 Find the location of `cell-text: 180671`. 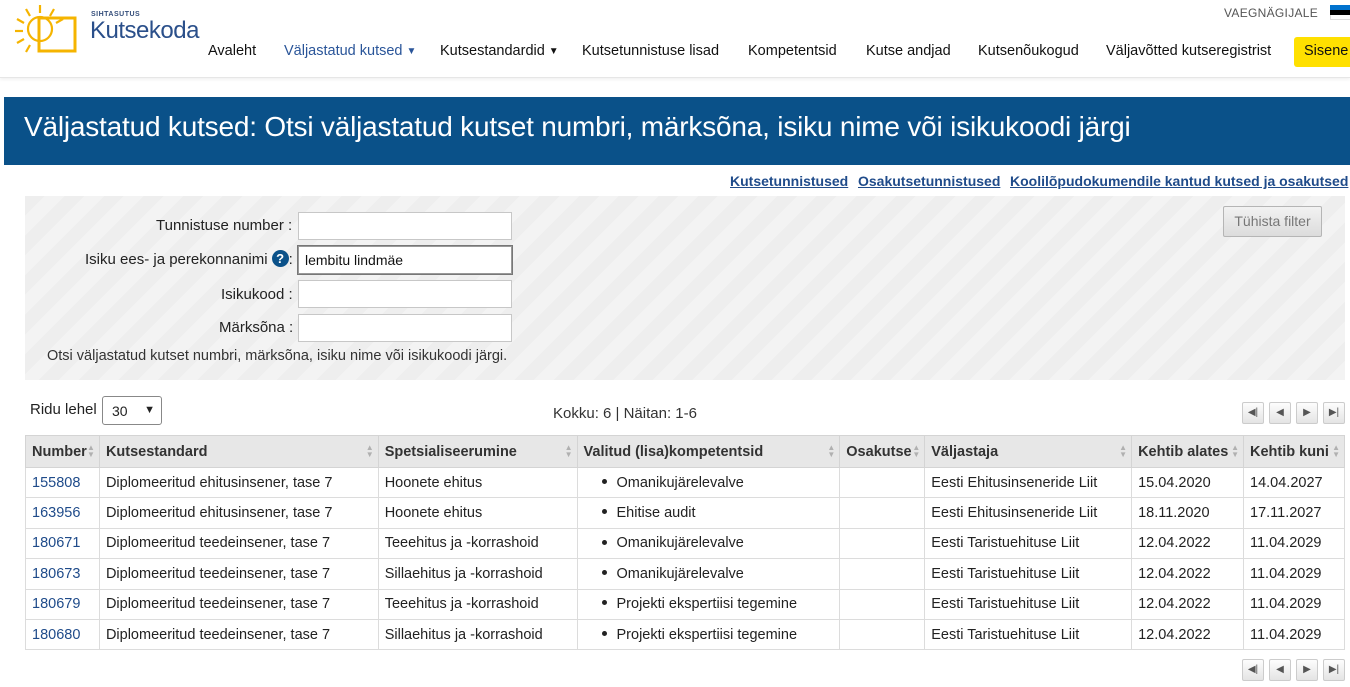

cell-text: 180671 is located at coordinates (56, 543).